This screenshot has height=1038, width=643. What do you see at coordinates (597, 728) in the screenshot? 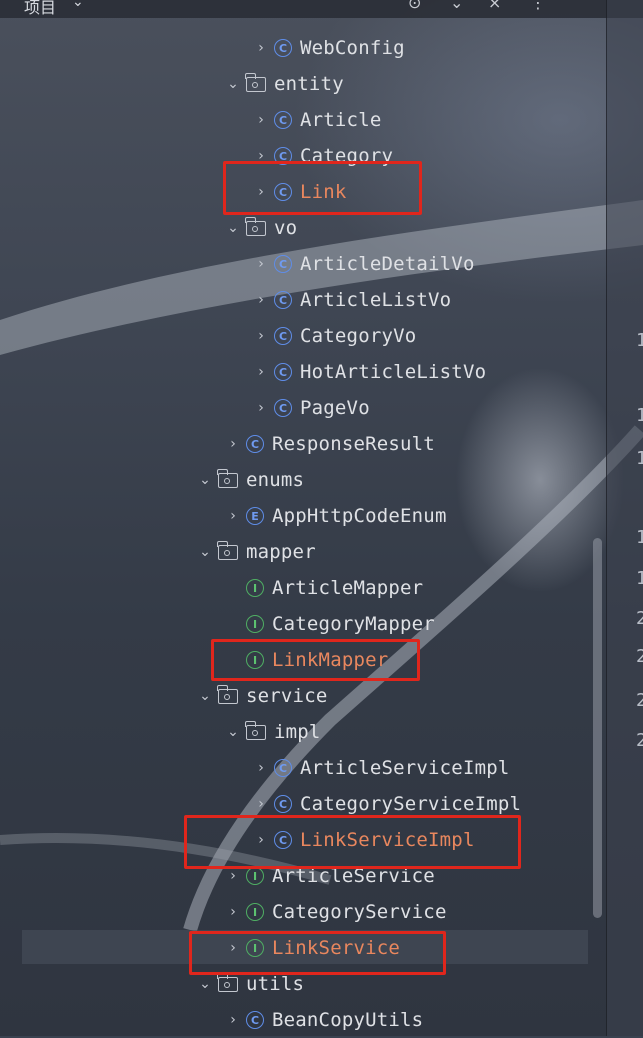
I see `tree-scrollbar` at bounding box center [597, 728].